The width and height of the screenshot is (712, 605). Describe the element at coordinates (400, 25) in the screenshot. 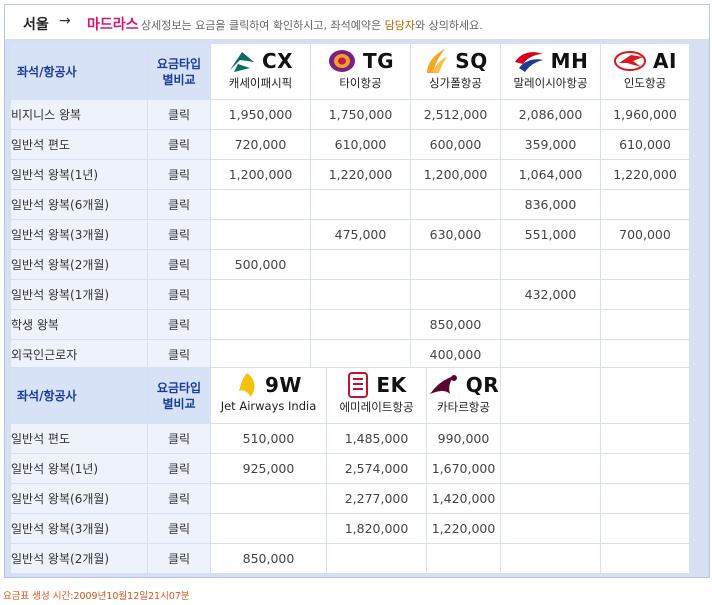

I see `agent-link: 담당자` at that location.